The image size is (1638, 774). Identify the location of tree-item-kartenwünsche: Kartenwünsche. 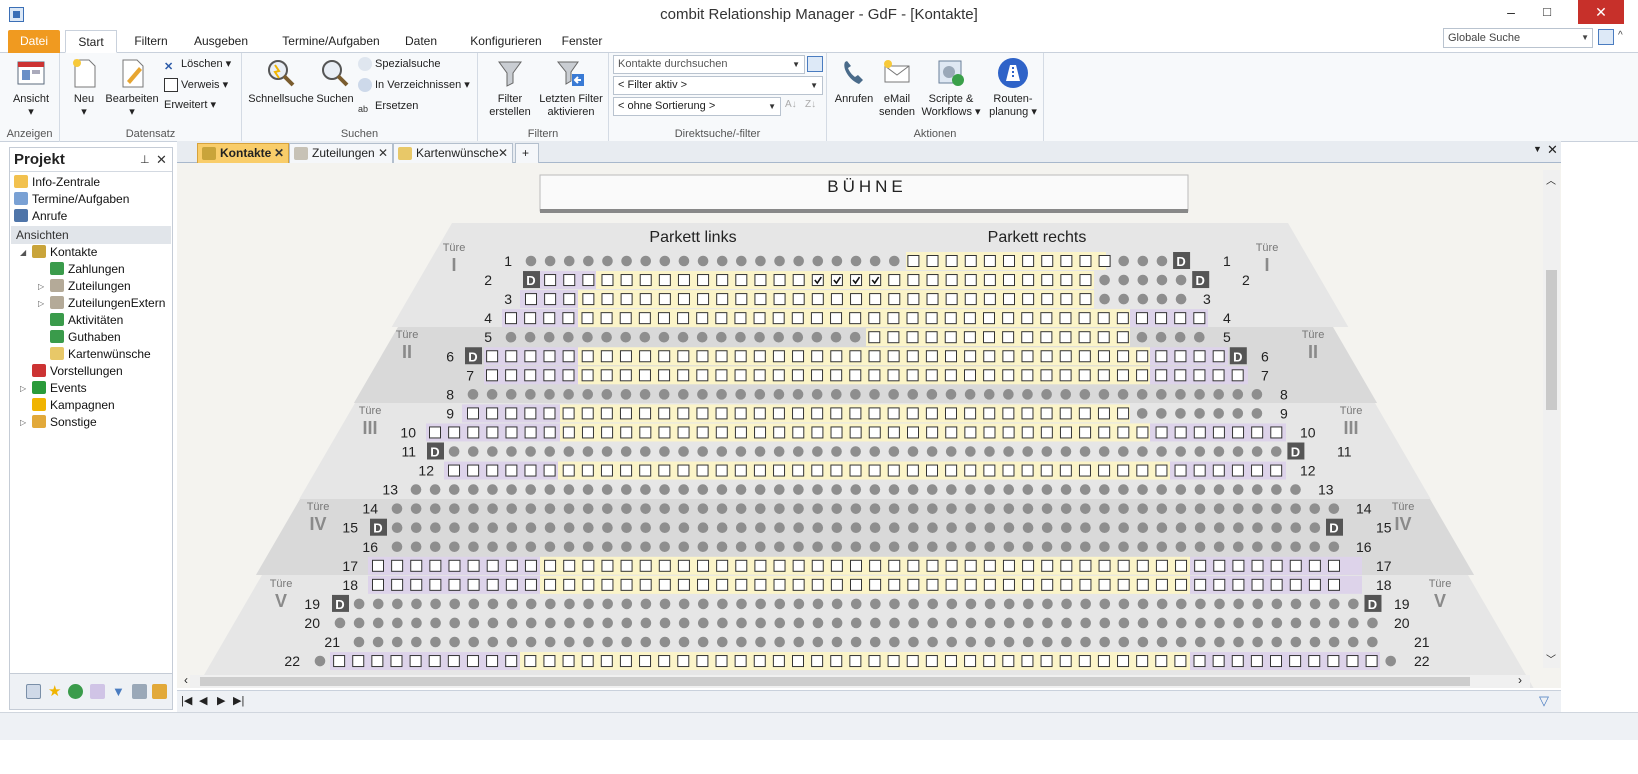
(100, 354).